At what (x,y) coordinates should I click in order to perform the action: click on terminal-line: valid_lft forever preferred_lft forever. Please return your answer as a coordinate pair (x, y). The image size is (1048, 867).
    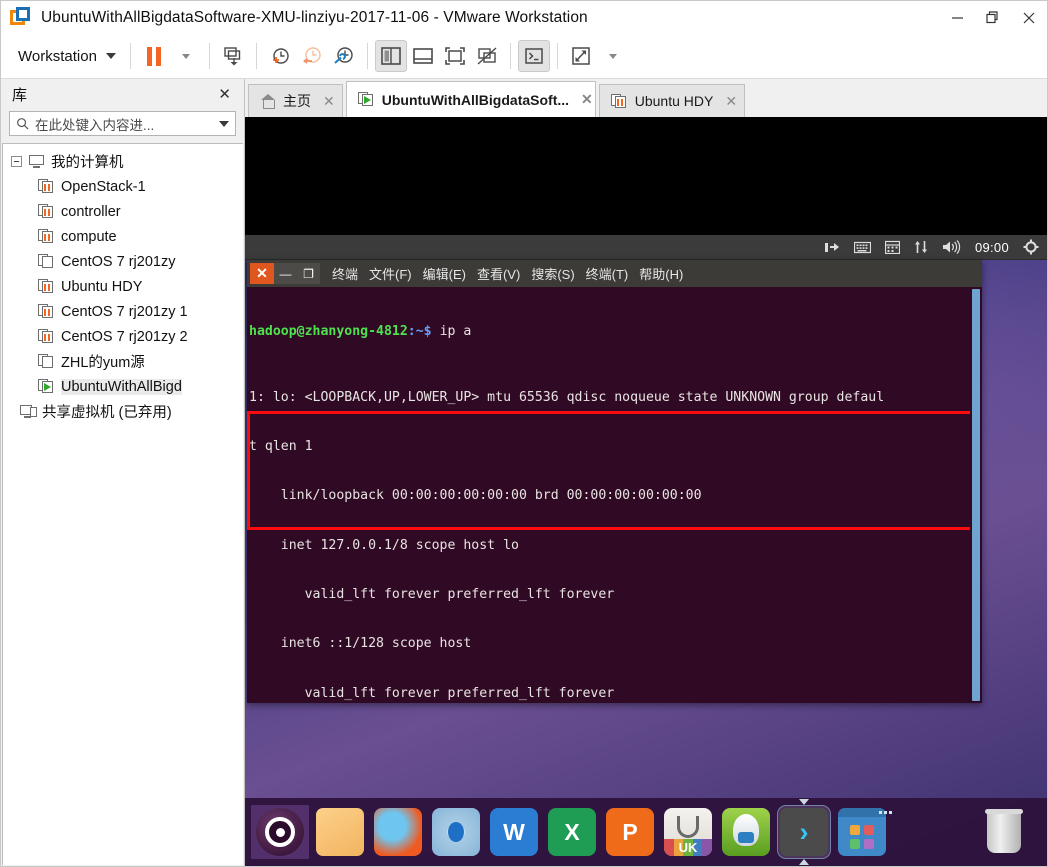
    Looking at the image, I should click on (432, 693).